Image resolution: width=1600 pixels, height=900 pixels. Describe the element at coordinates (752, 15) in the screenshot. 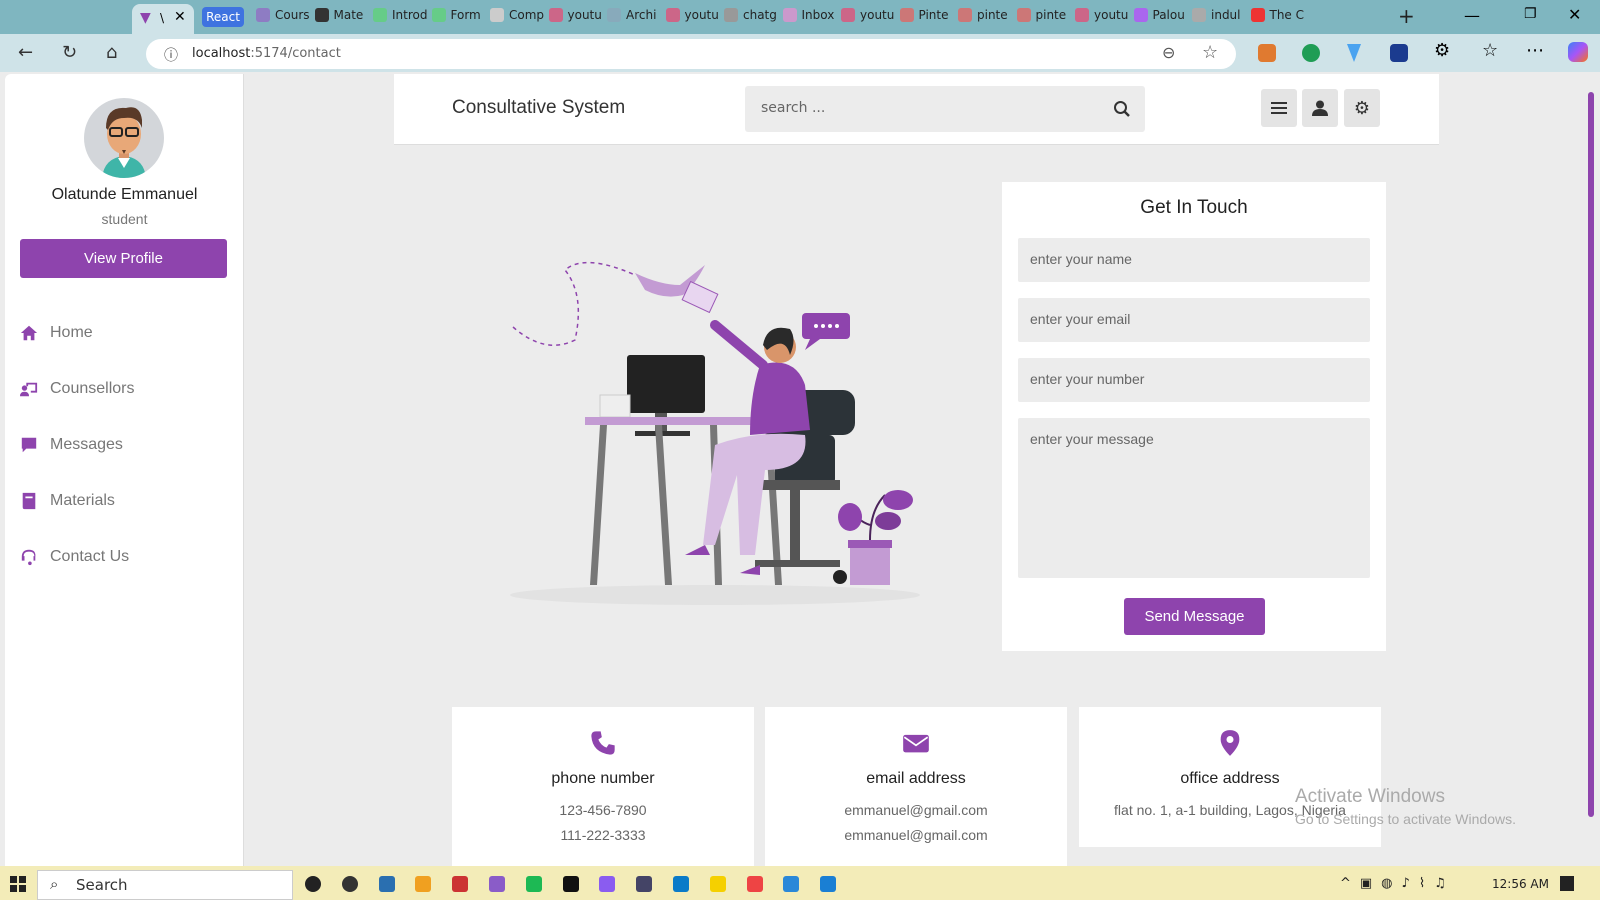

I see `browser-tab: chatg` at that location.